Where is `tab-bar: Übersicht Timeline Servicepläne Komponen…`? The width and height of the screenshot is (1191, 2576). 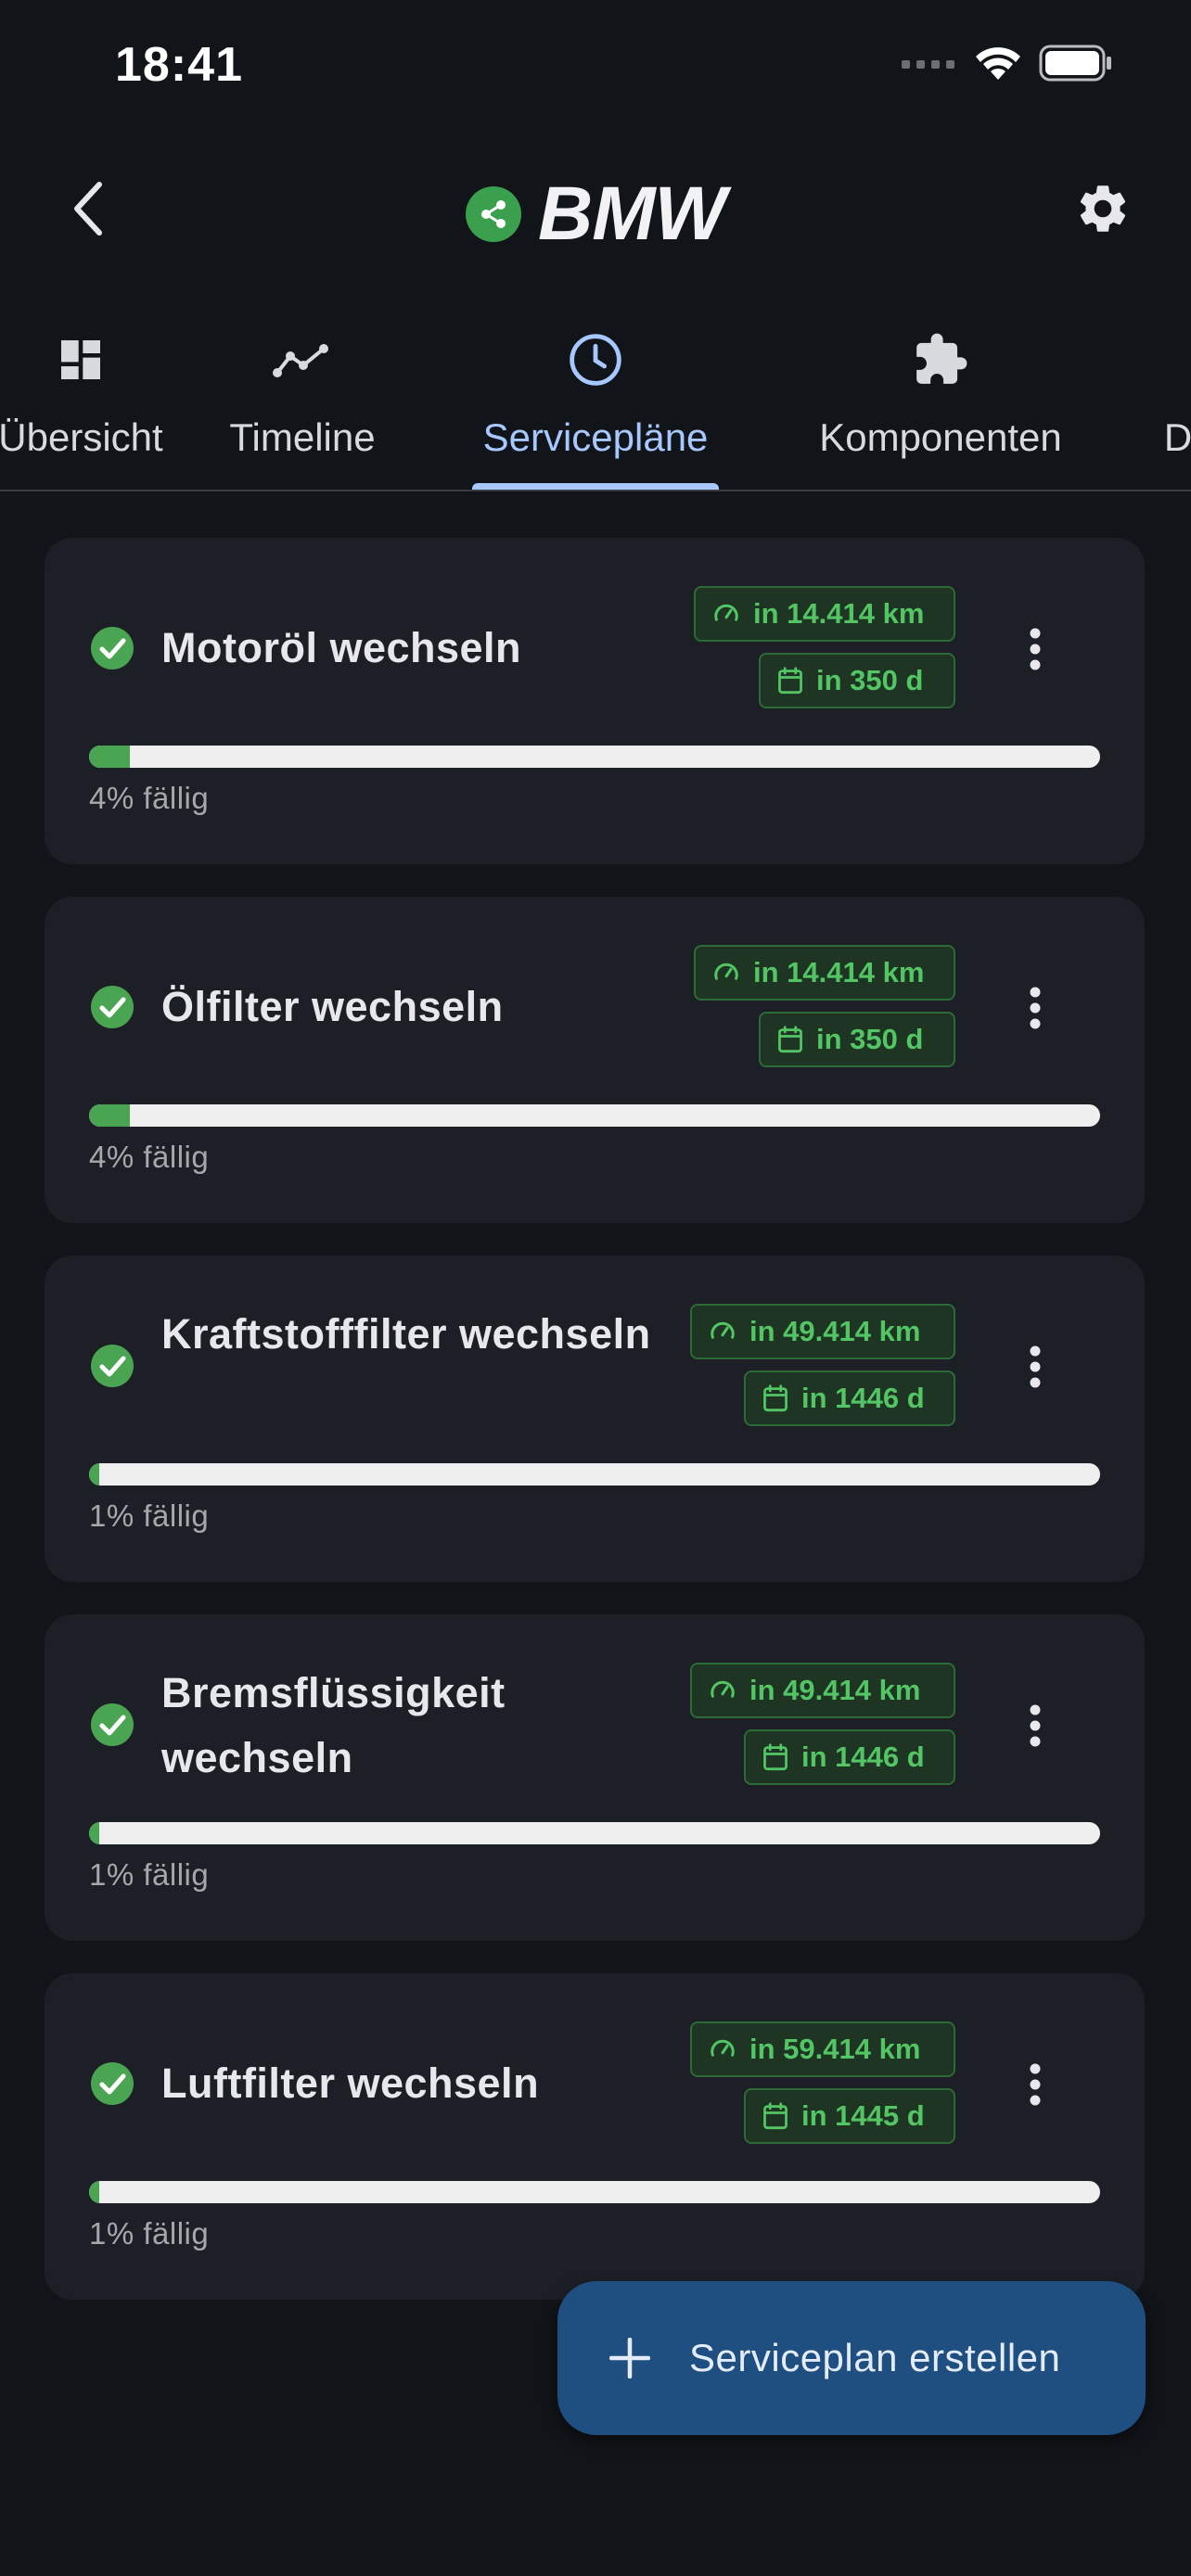 tab-bar: Übersicht Timeline Servicepläne Komponen… is located at coordinates (595, 403).